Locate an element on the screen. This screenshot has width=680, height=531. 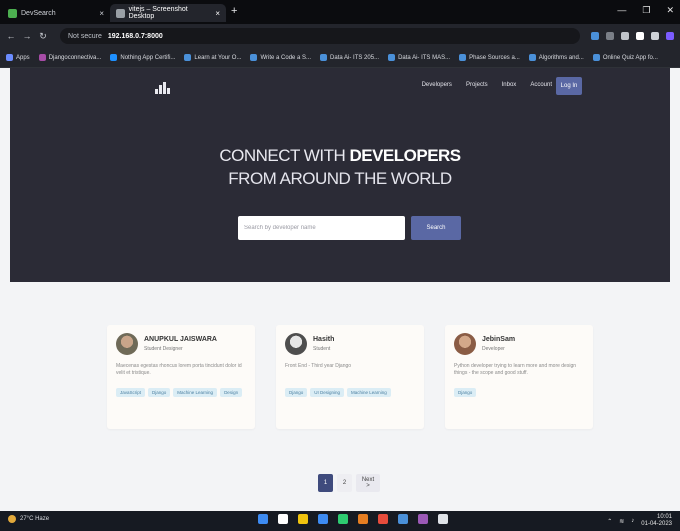
developer-name: Hasith is located at coordinates (324, 339).